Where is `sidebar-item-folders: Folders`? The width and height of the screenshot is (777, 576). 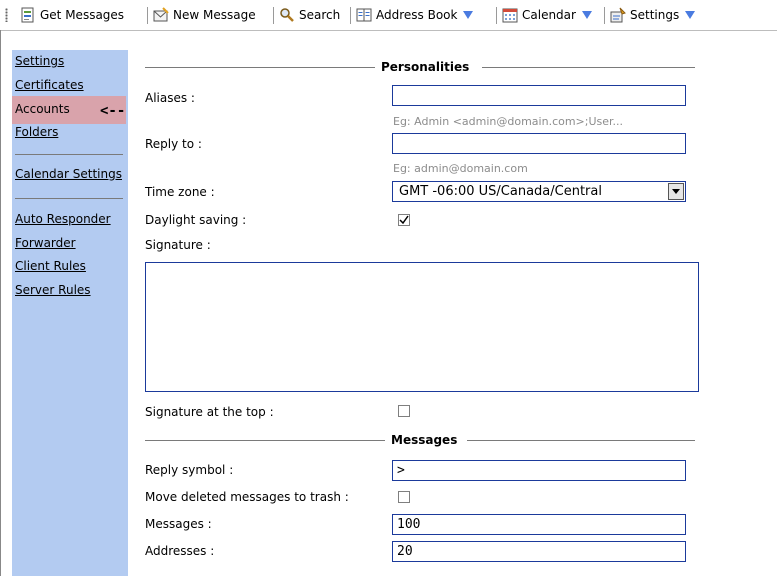 sidebar-item-folders: Folders is located at coordinates (36, 132).